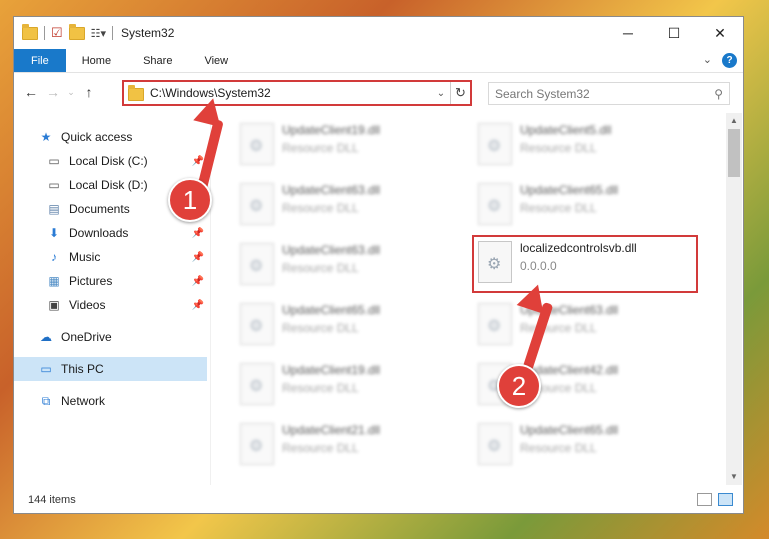  Describe the element at coordinates (110, 369) in the screenshot. I see `sidebar-item-this-pc: ▭ This PC` at that location.